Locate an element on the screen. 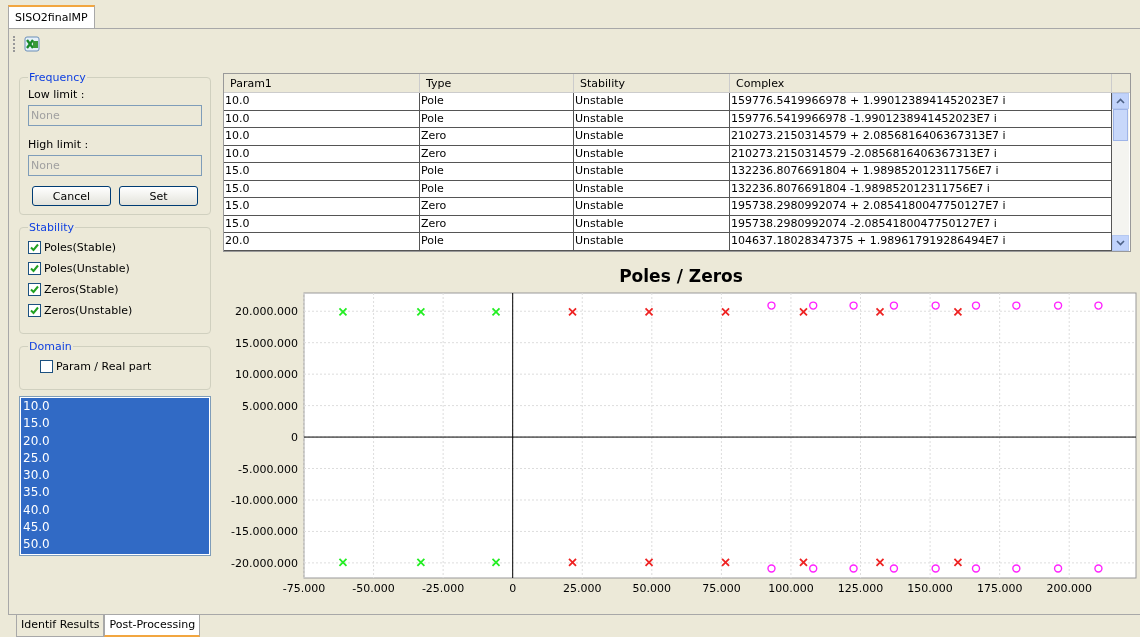 The width and height of the screenshot is (1140, 637). list-item: 15.0 is located at coordinates (115, 424).